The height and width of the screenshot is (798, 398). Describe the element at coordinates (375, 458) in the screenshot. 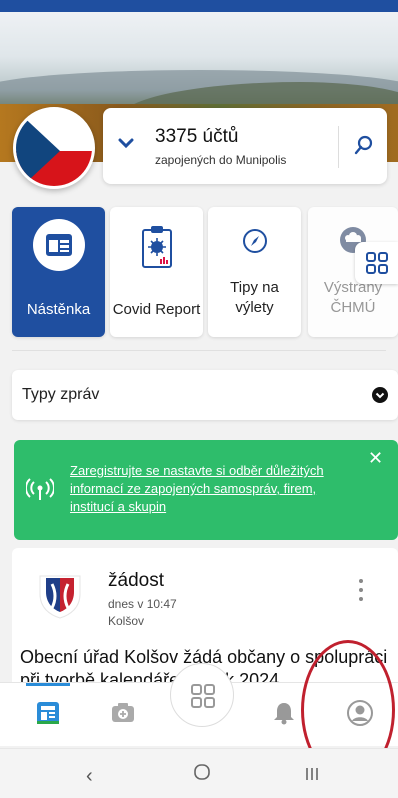

I see `close-icon: ✕` at that location.